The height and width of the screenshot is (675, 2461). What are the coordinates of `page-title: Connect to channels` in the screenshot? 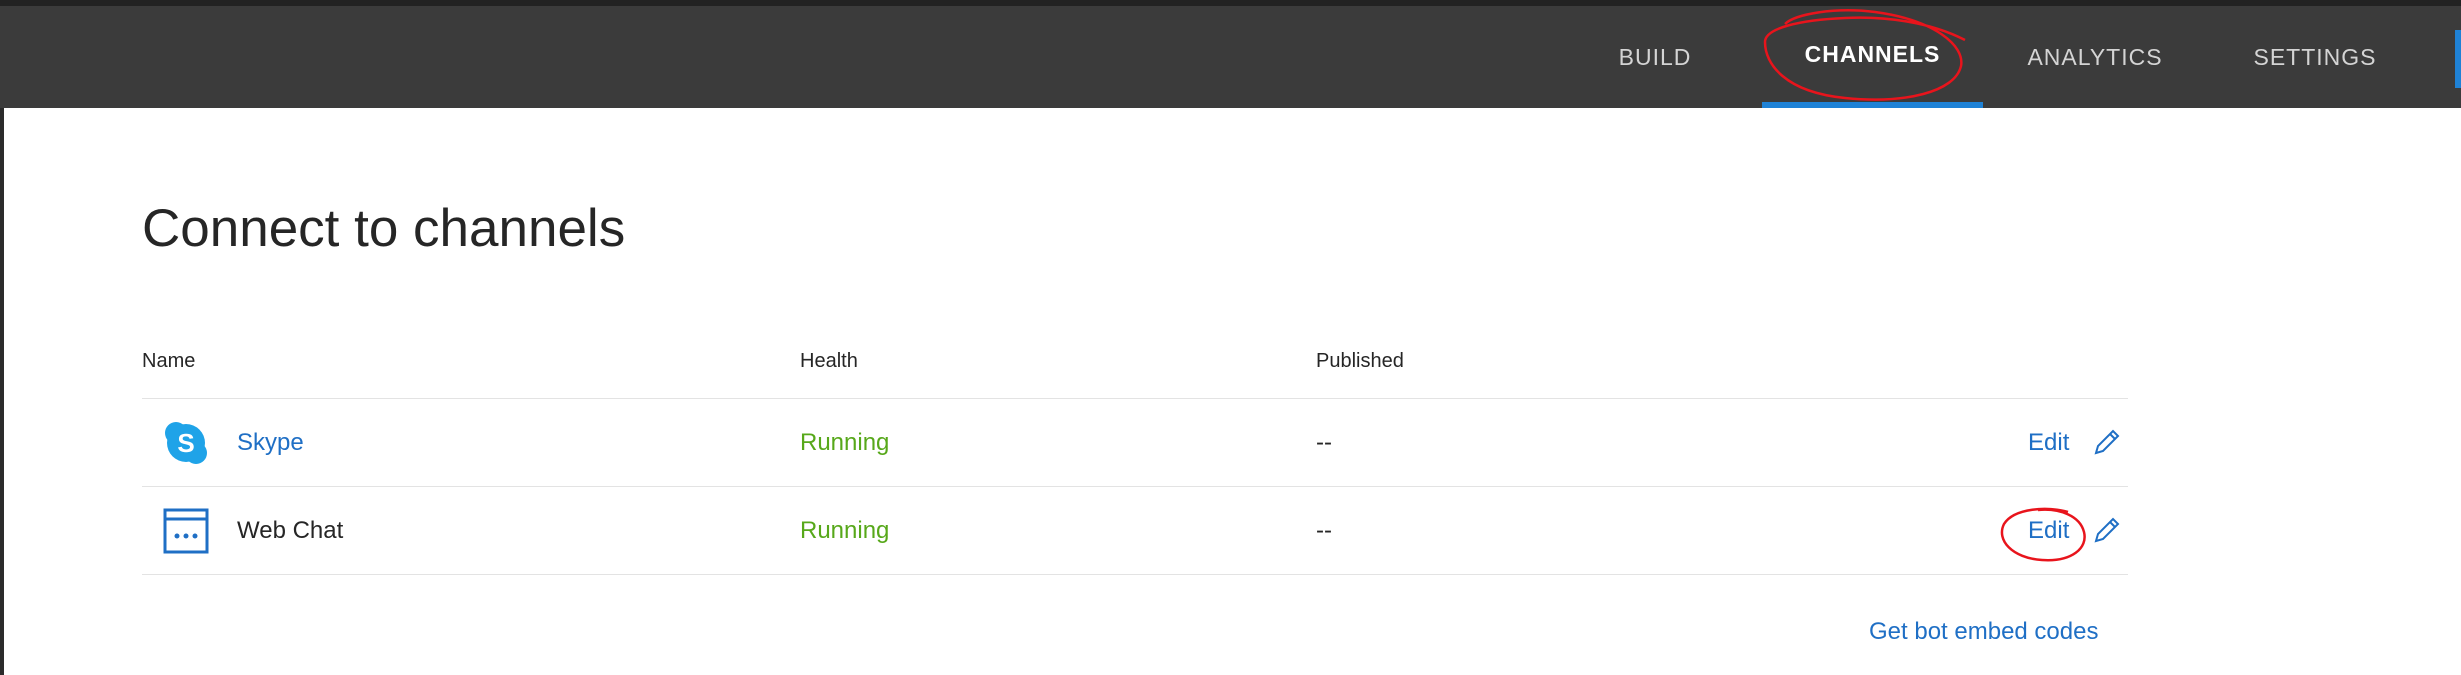 It's located at (384, 228).